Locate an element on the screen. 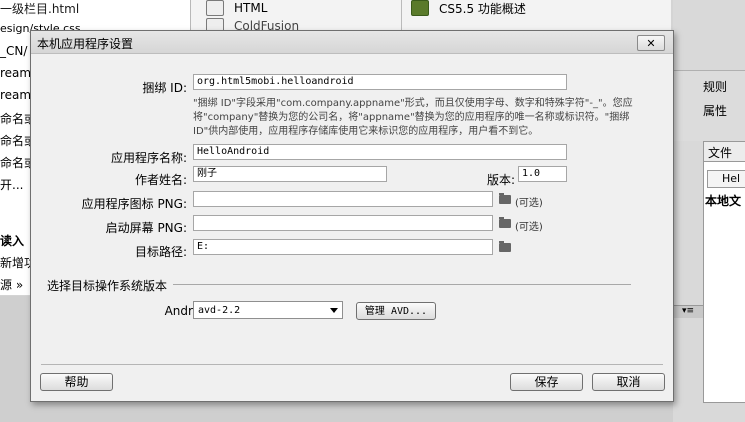  dialog-titlebar: 本机应用程序设置 ✕ is located at coordinates (352, 42).